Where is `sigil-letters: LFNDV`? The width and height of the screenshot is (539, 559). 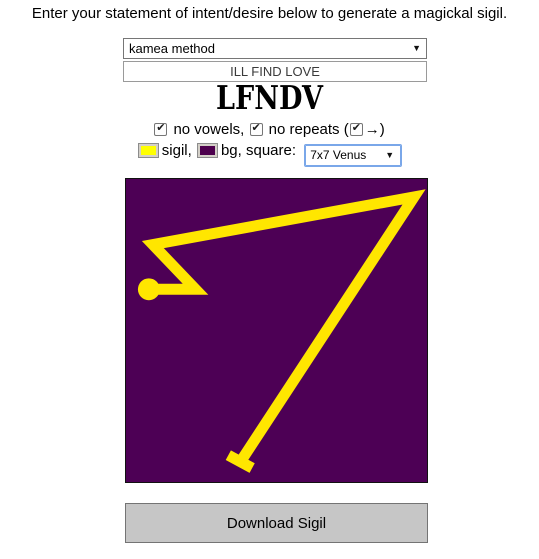
sigil-letters: LFNDV is located at coordinates (269, 97).